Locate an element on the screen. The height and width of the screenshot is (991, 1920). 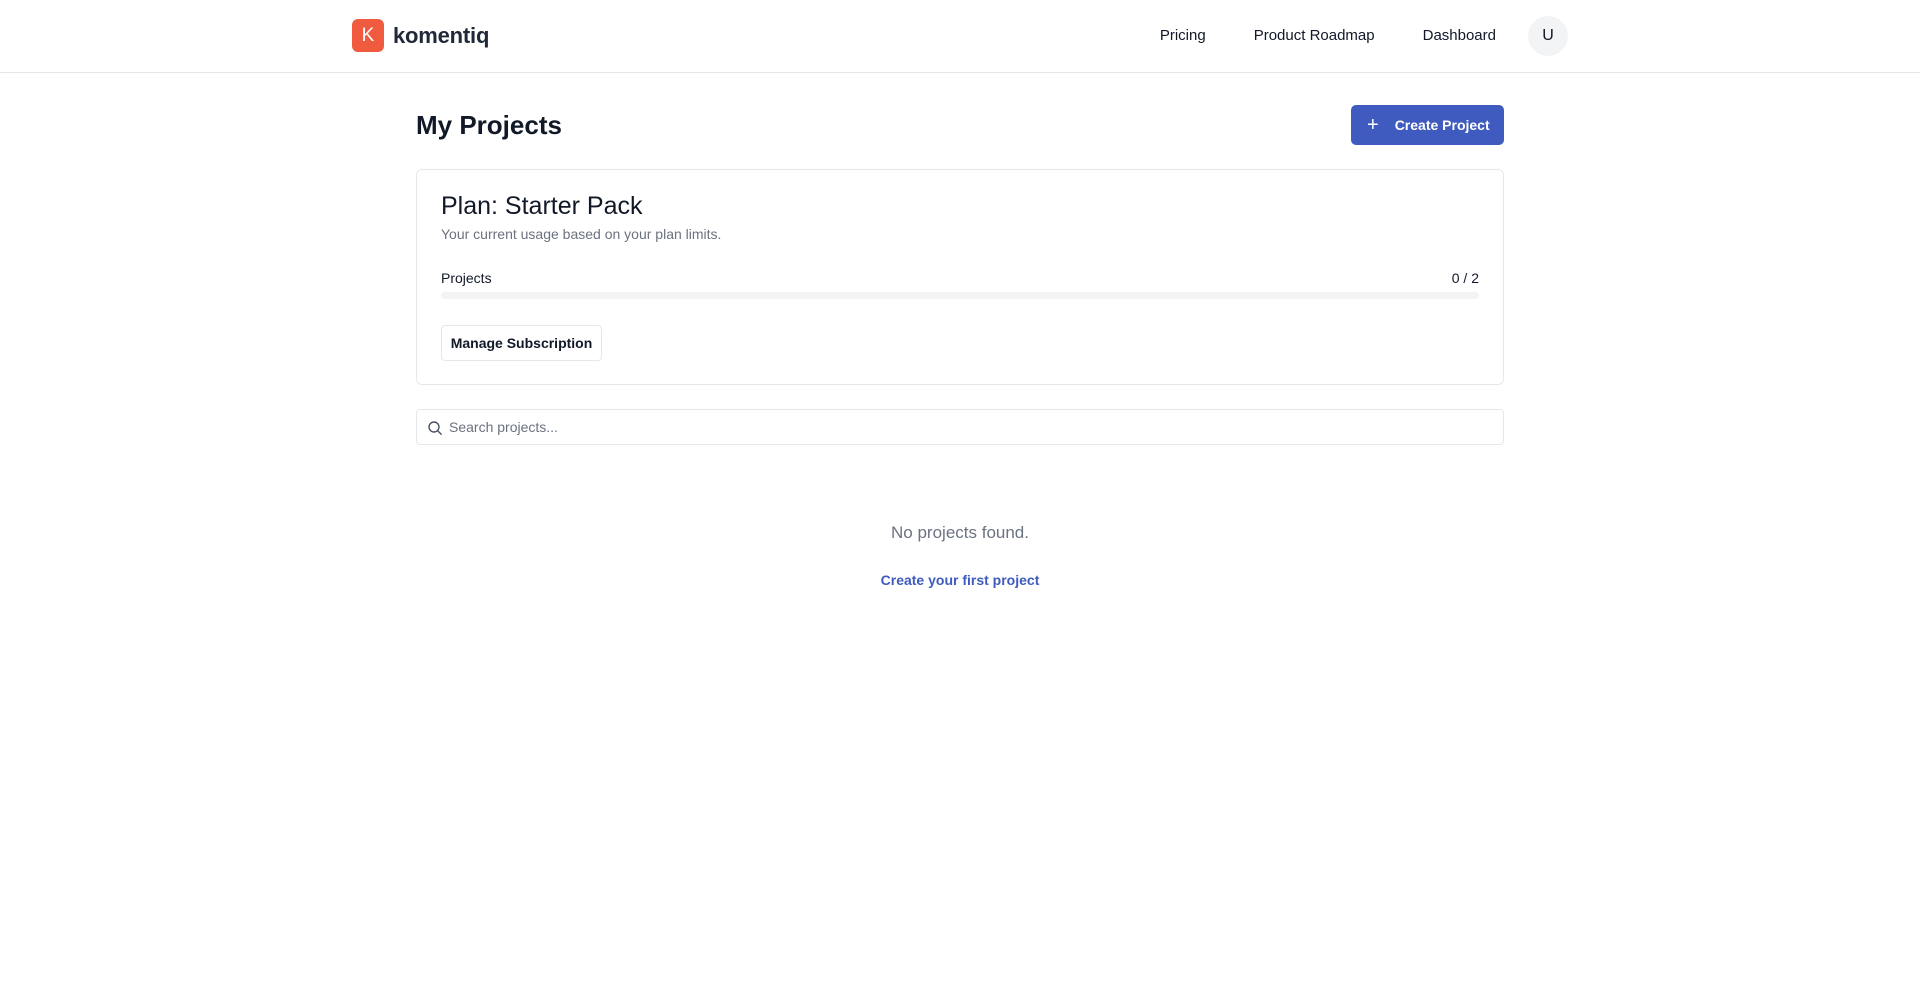
brand-logo: K komentiq is located at coordinates (420, 35).